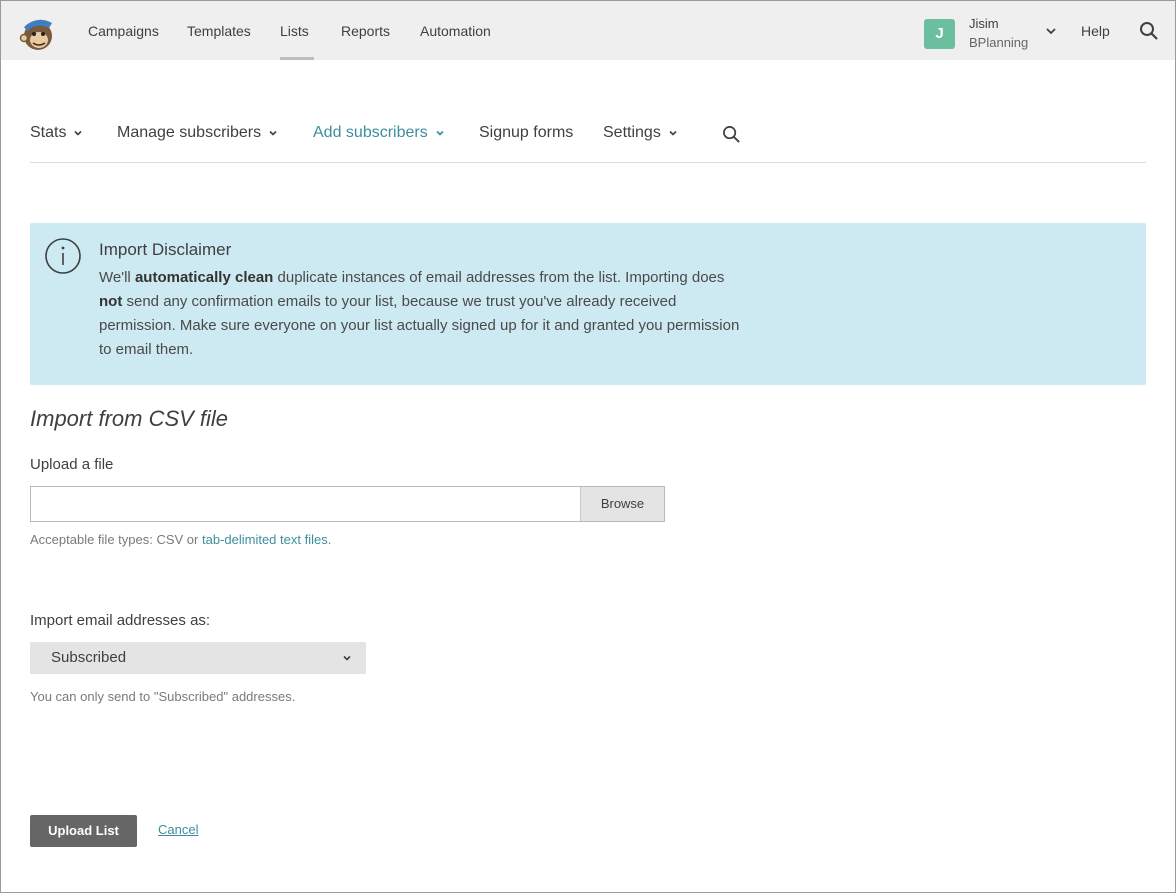  What do you see at coordinates (984, 23) in the screenshot?
I see `account-name: Jisim` at bounding box center [984, 23].